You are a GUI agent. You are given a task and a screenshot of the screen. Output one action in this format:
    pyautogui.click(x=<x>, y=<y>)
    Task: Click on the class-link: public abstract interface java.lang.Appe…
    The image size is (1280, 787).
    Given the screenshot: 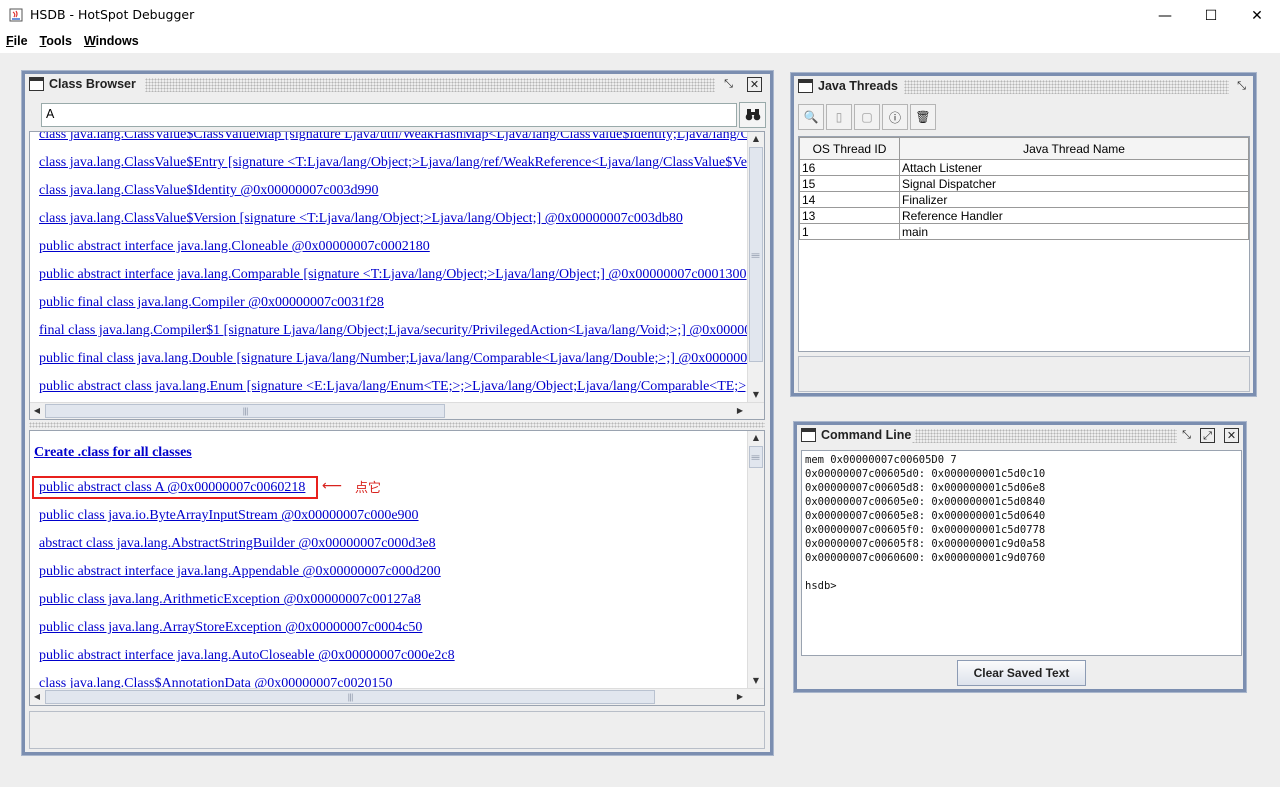 What is the action you would take?
    pyautogui.click(x=240, y=572)
    